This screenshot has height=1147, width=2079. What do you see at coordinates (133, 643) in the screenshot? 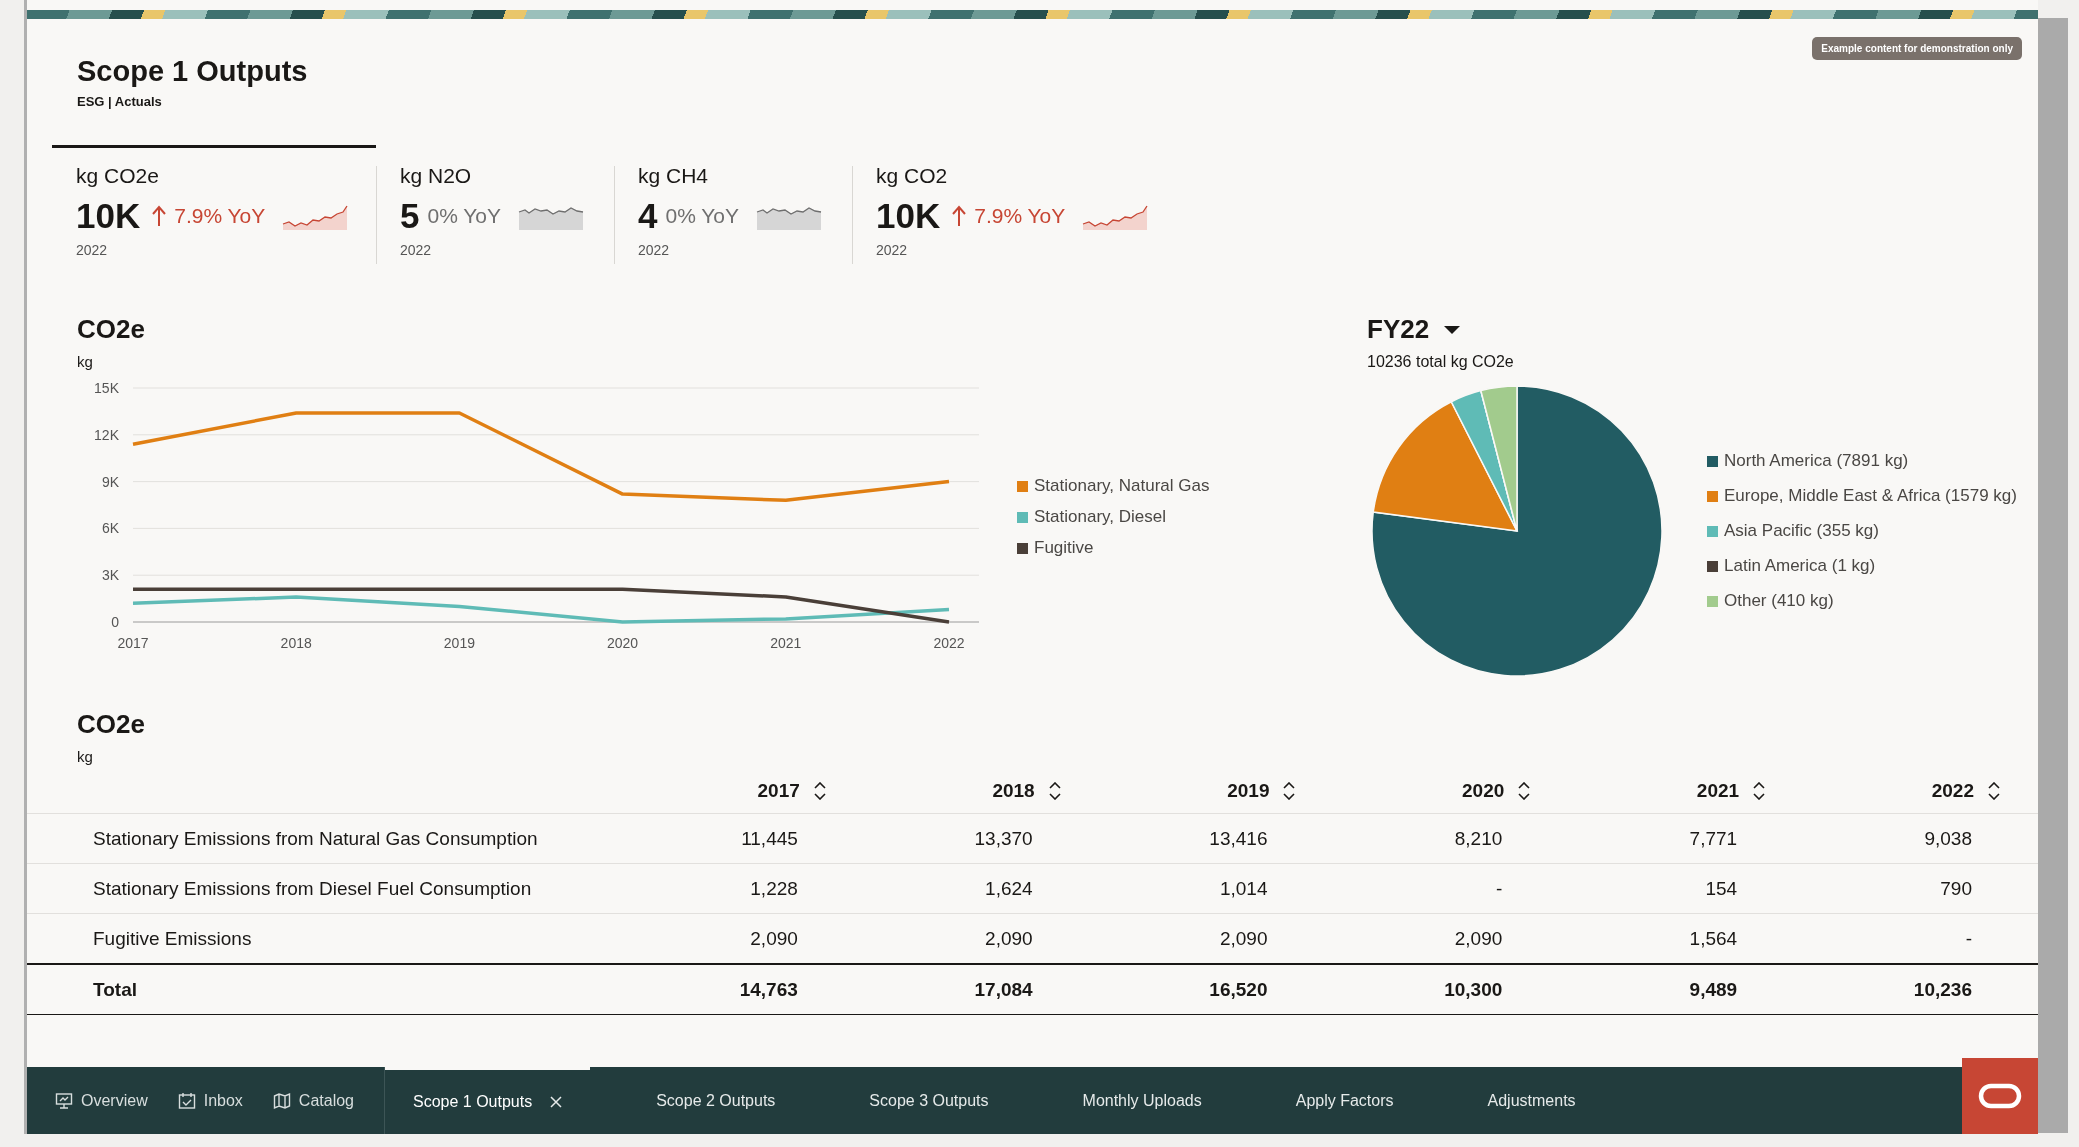
I see `x-axis-label: 2017` at bounding box center [133, 643].